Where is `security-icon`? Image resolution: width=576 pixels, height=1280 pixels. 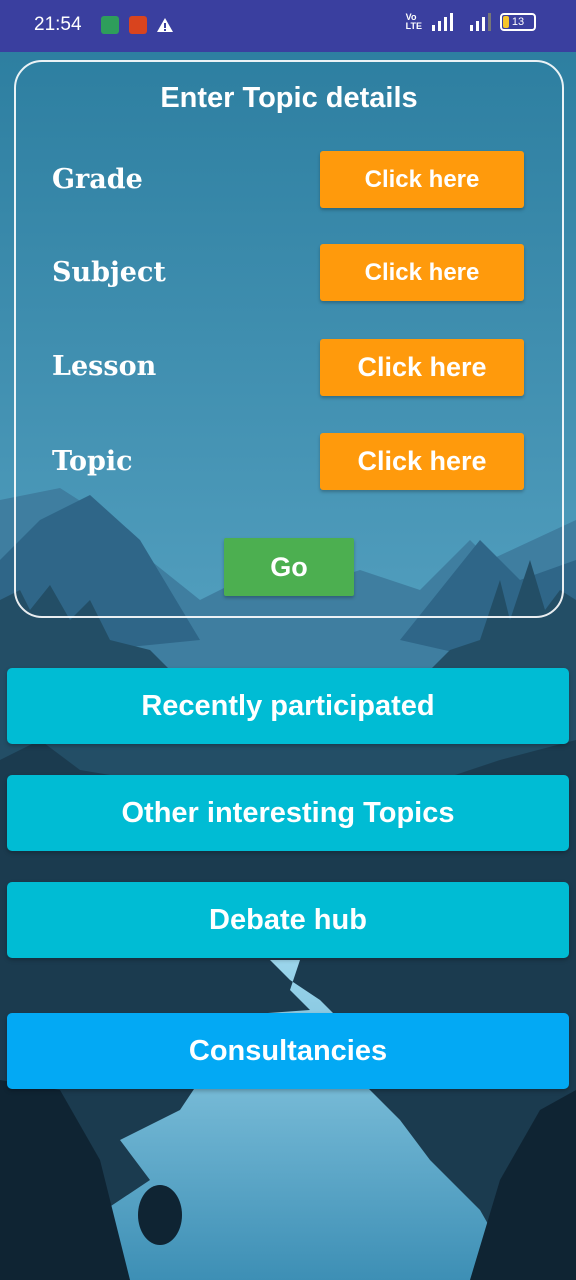
security-icon is located at coordinates (138, 25).